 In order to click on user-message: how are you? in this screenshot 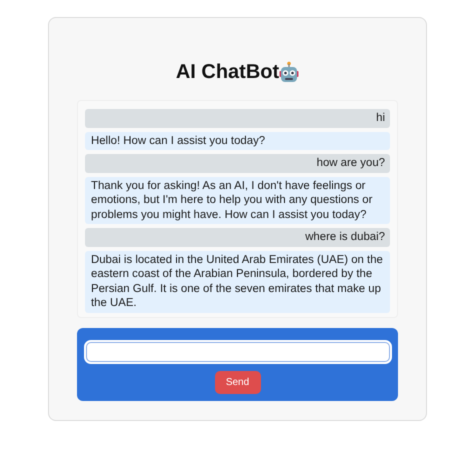, I will do `click(237, 163)`.